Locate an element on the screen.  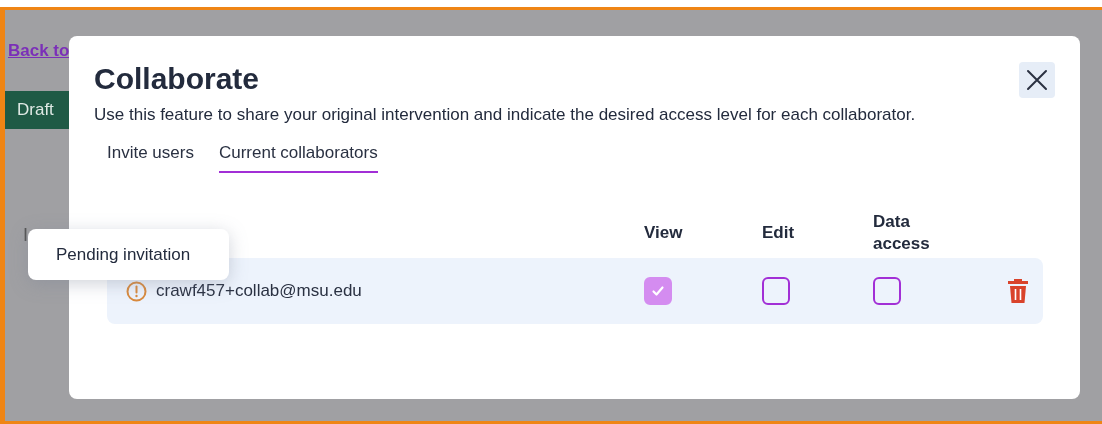
dialog-title: Collaborate is located at coordinates (177, 79).